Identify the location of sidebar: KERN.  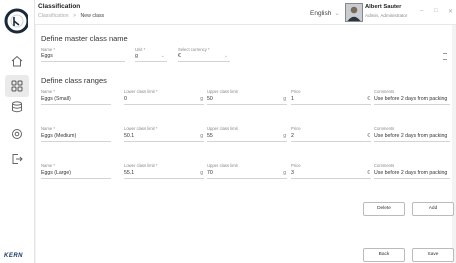
(17, 131).